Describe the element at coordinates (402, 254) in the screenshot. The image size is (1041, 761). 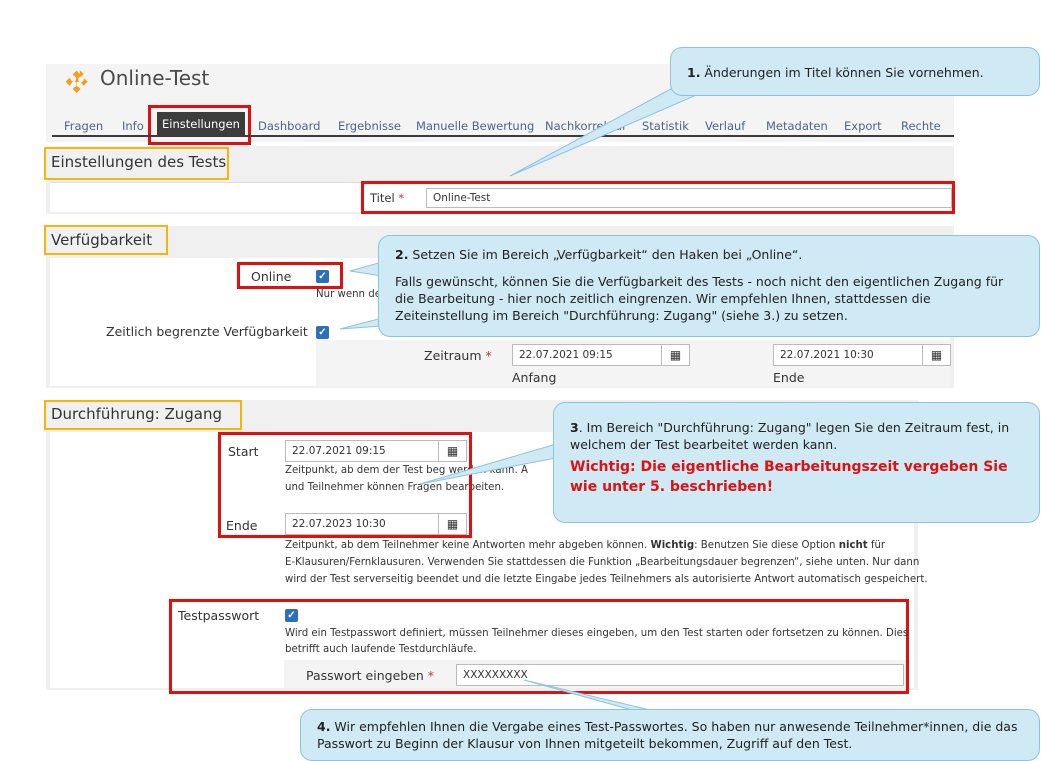
I see `callout-2-number: 2.` at that location.